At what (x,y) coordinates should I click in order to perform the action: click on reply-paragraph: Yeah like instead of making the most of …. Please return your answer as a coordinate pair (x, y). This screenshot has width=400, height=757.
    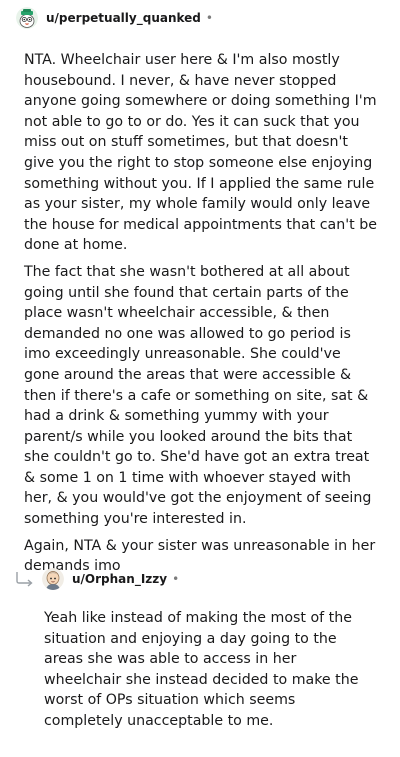
    Looking at the image, I should click on (201, 669).